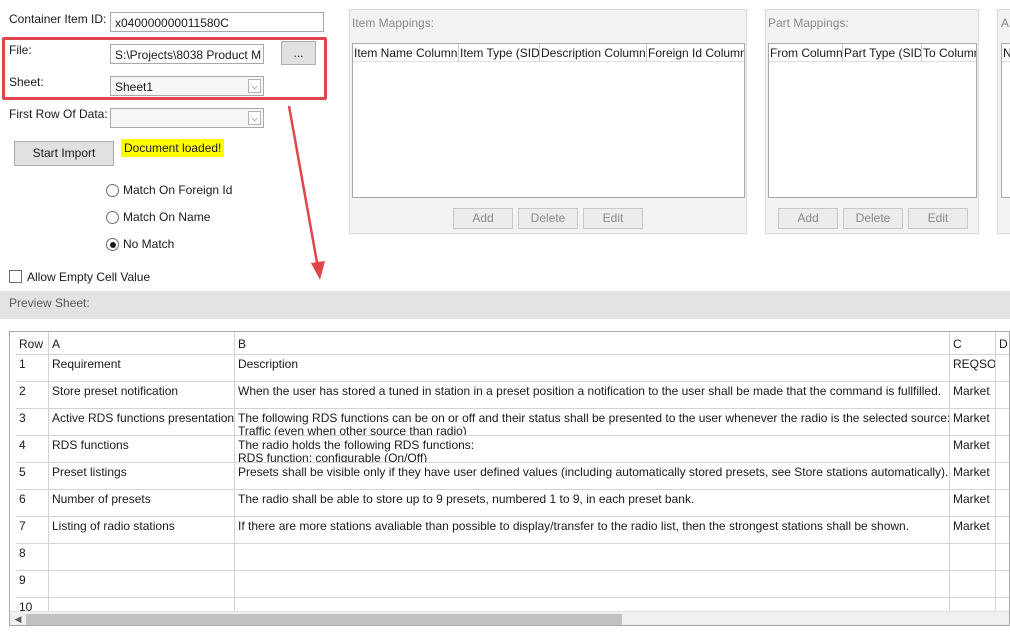  I want to click on annotation-arrow, so click(306, 192).